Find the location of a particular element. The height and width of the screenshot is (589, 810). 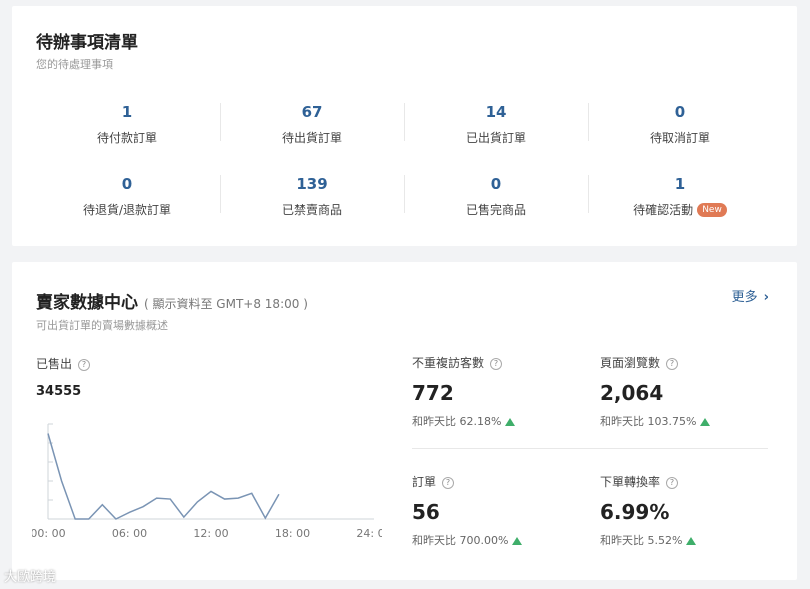

metric-label: 頁面瀏覽數? is located at coordinates (655, 362).